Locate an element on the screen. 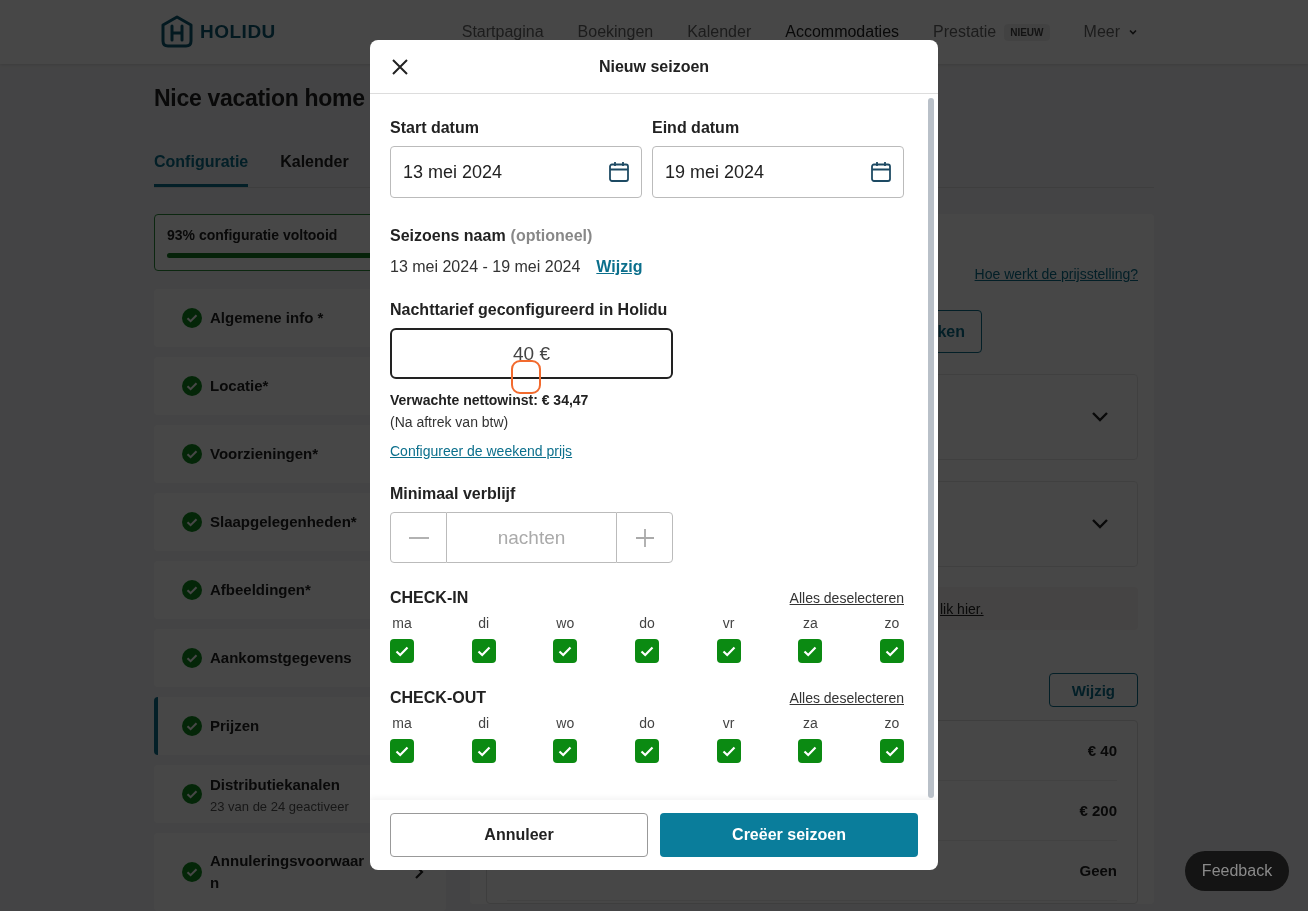 The height and width of the screenshot is (911, 1308). vat-note: (Na aftrek van btw) is located at coordinates (450, 422).